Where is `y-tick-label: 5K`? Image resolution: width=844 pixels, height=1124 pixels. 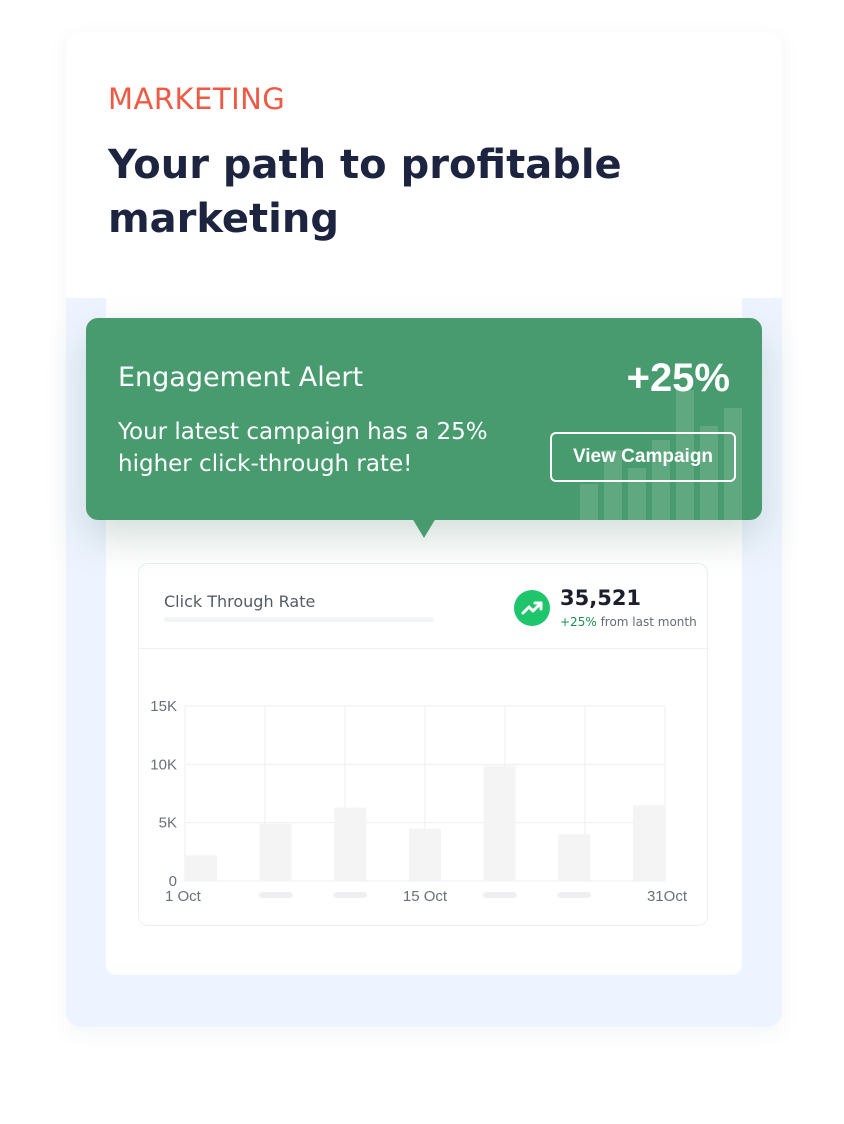
y-tick-label: 5K is located at coordinates (168, 823).